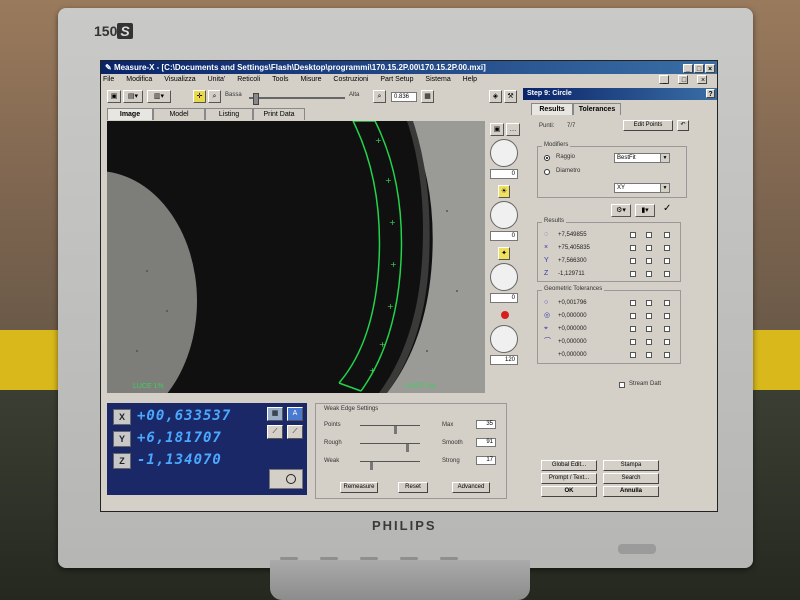 The width and height of the screenshot is (800, 600). What do you see at coordinates (486, 460) in the screenshot?
I see `weak-value: 17` at bounding box center [486, 460].